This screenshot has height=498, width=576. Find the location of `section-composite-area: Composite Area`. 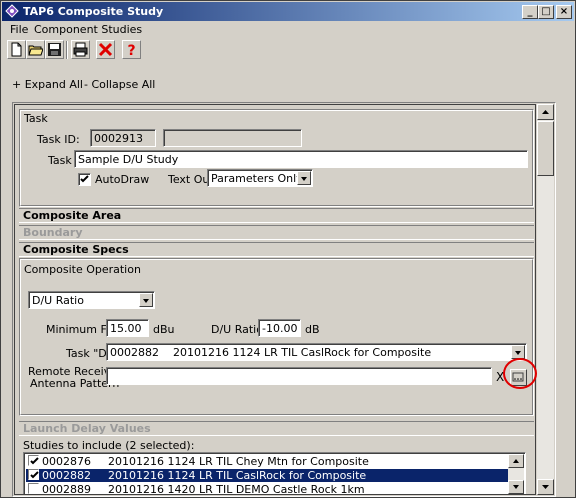

section-composite-area: Composite Area is located at coordinates (276, 215).